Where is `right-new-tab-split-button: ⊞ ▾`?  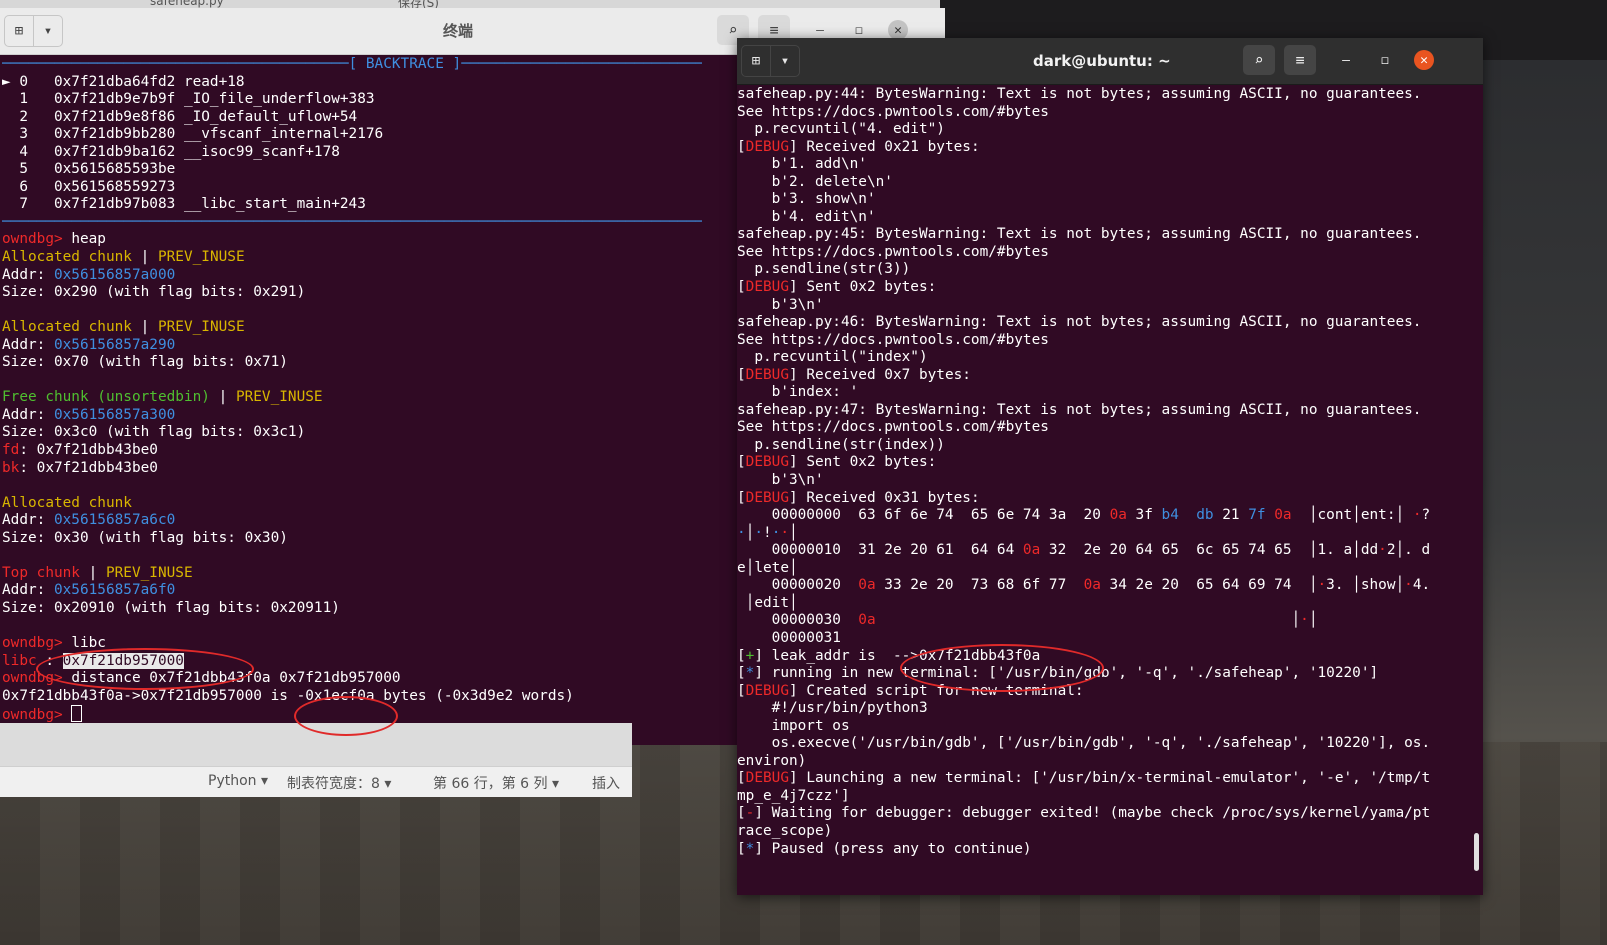 right-new-tab-split-button: ⊞ ▾ is located at coordinates (770, 61).